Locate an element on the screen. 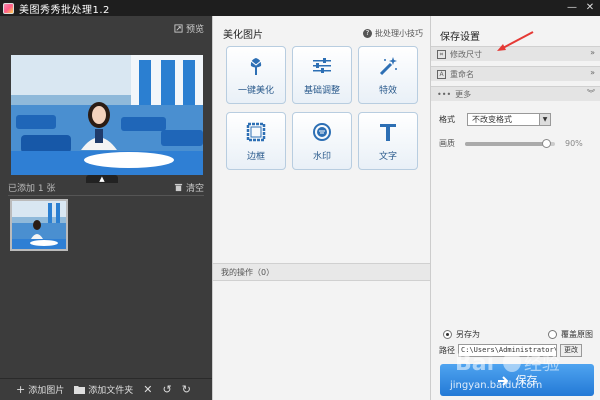  clear-button: 清空 is located at coordinates (189, 187).